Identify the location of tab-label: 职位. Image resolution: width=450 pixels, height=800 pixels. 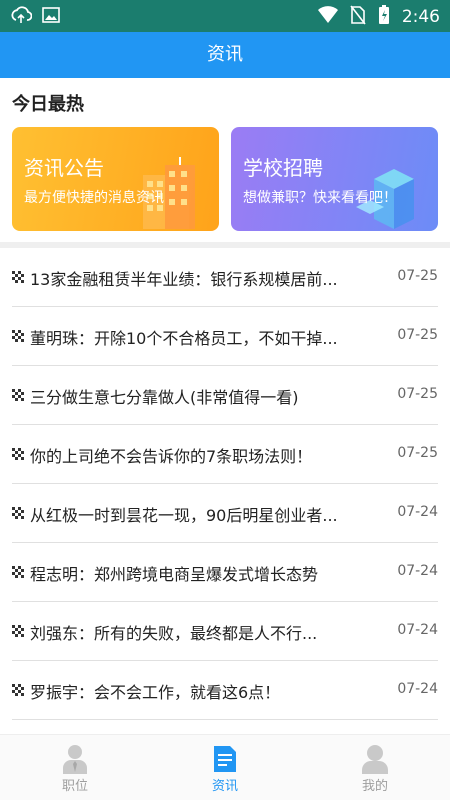
(74, 786).